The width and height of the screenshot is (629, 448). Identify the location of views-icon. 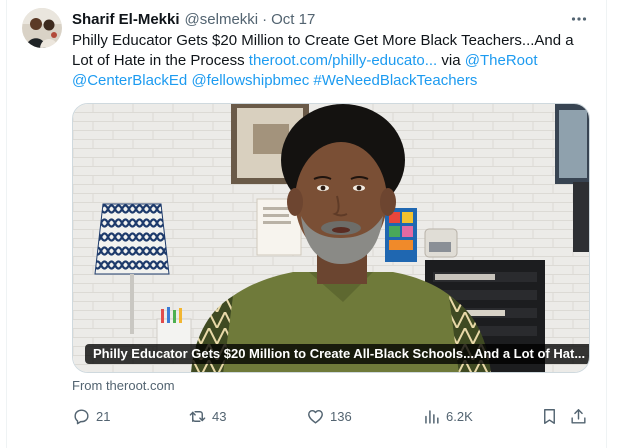
(432, 416).